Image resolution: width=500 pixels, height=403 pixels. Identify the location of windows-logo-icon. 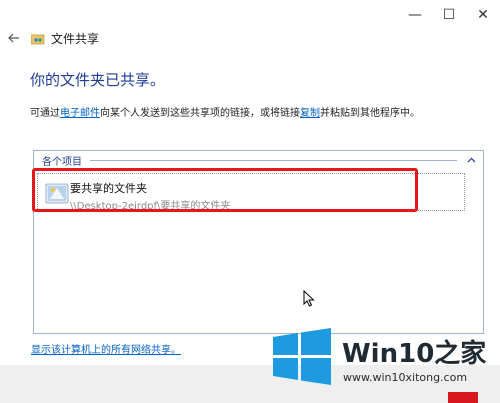
(302, 356).